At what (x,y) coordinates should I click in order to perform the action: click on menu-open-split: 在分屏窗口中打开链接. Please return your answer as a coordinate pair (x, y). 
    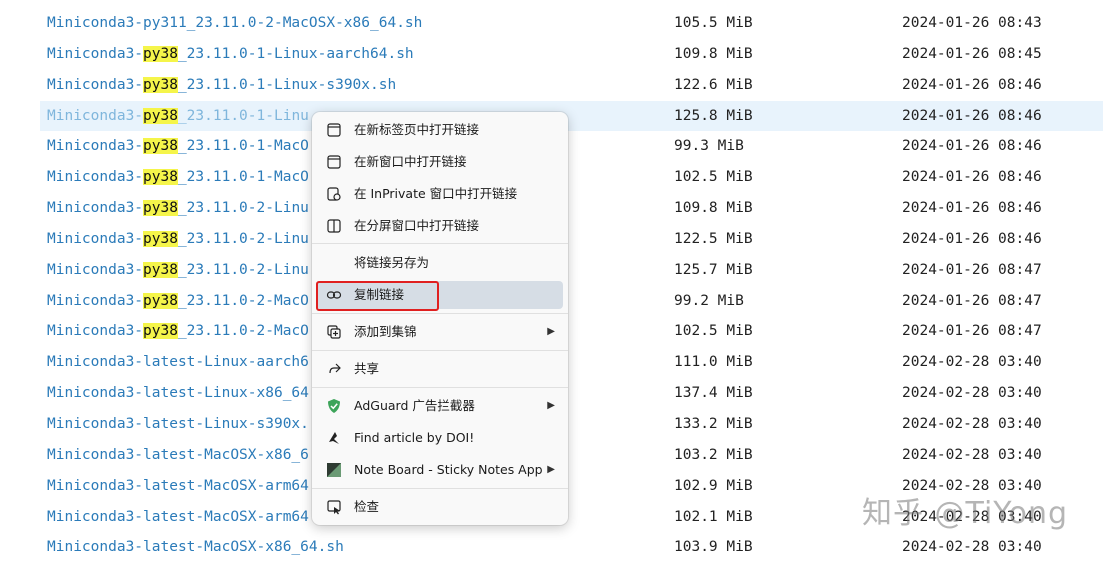
    Looking at the image, I should click on (439, 226).